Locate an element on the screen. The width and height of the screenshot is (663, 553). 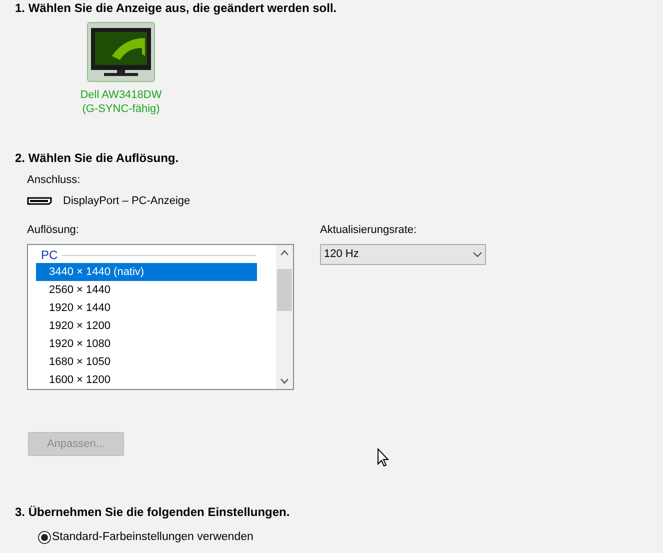
resolution-item: 1920 × 1440 is located at coordinates (146, 308).